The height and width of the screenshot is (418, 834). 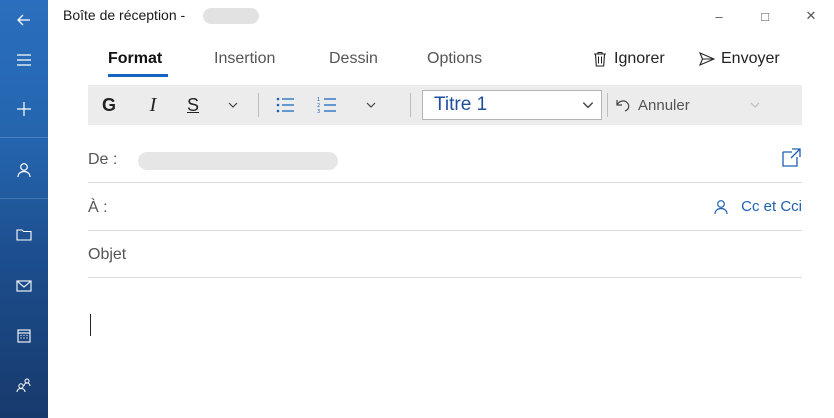 I want to click on discard-button: Ignorer, so click(x=628, y=59).